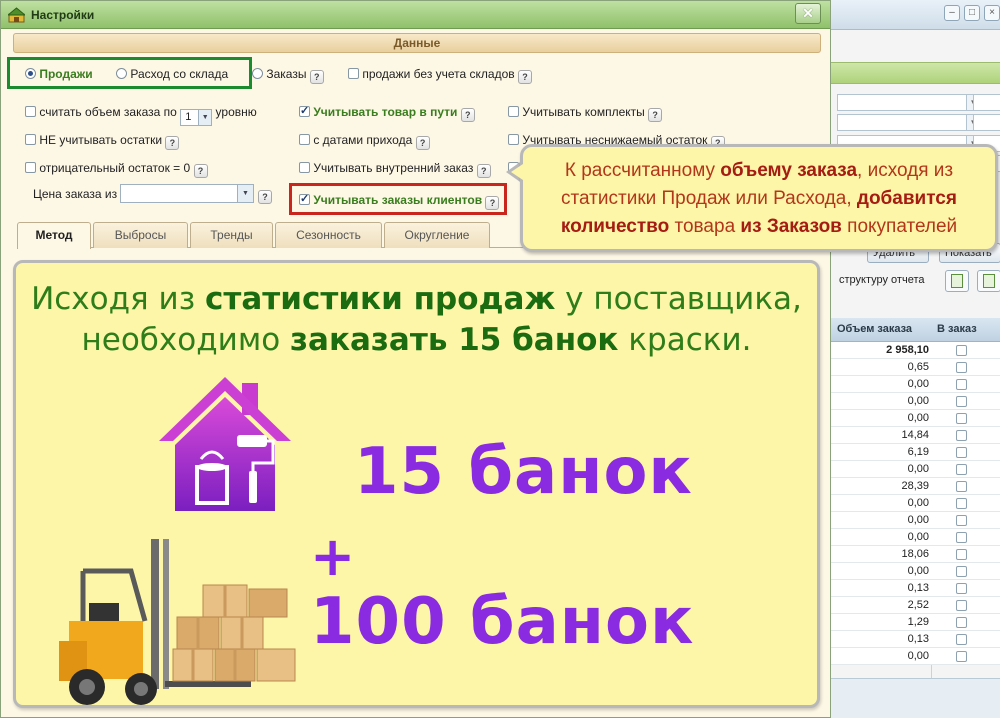 The width and height of the screenshot is (1000, 718). What do you see at coordinates (59, 74) in the screenshot?
I see `radio-sales: Продажи` at bounding box center [59, 74].